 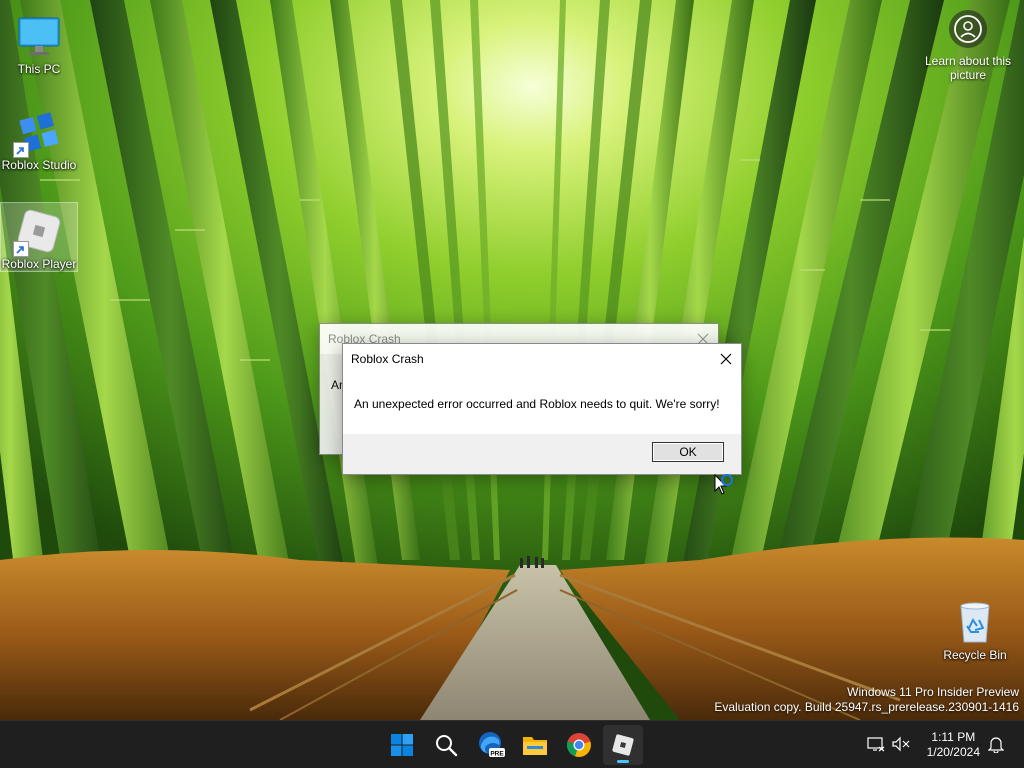 I want to click on monitor-icon, so click(x=39, y=36).